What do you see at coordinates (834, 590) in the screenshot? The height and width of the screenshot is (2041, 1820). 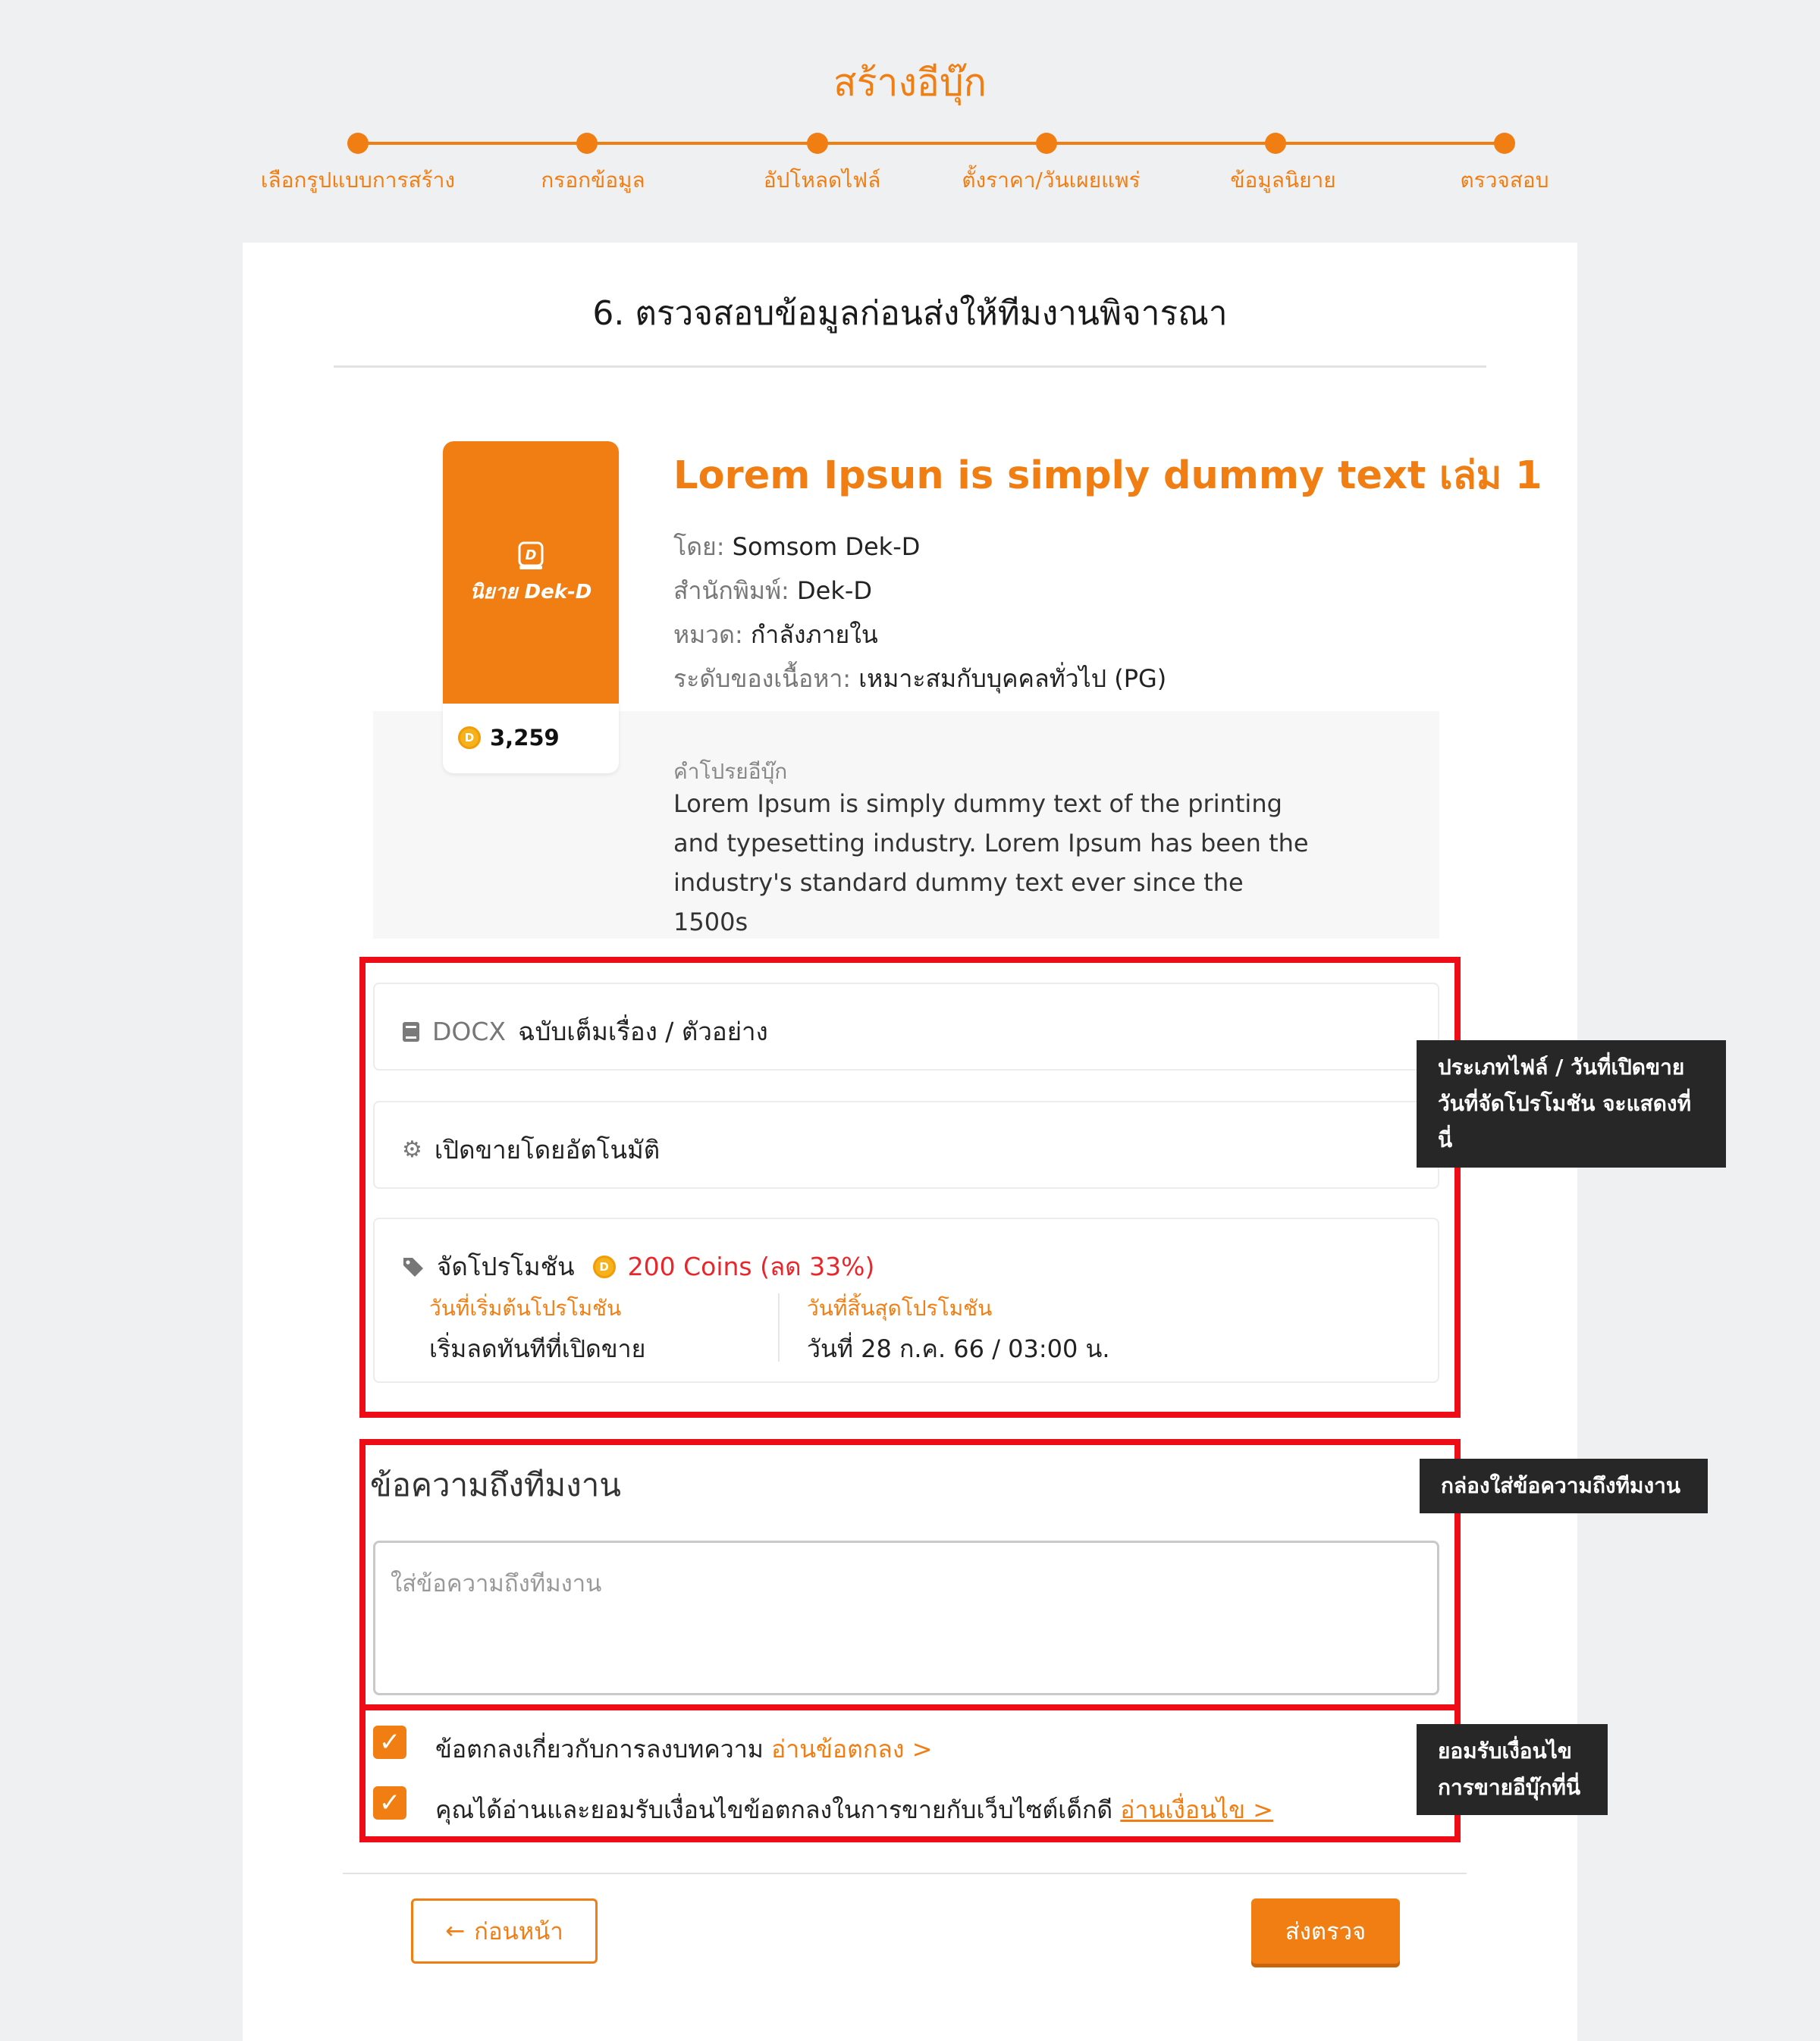 I see `meta-value: Dek-D` at bounding box center [834, 590].